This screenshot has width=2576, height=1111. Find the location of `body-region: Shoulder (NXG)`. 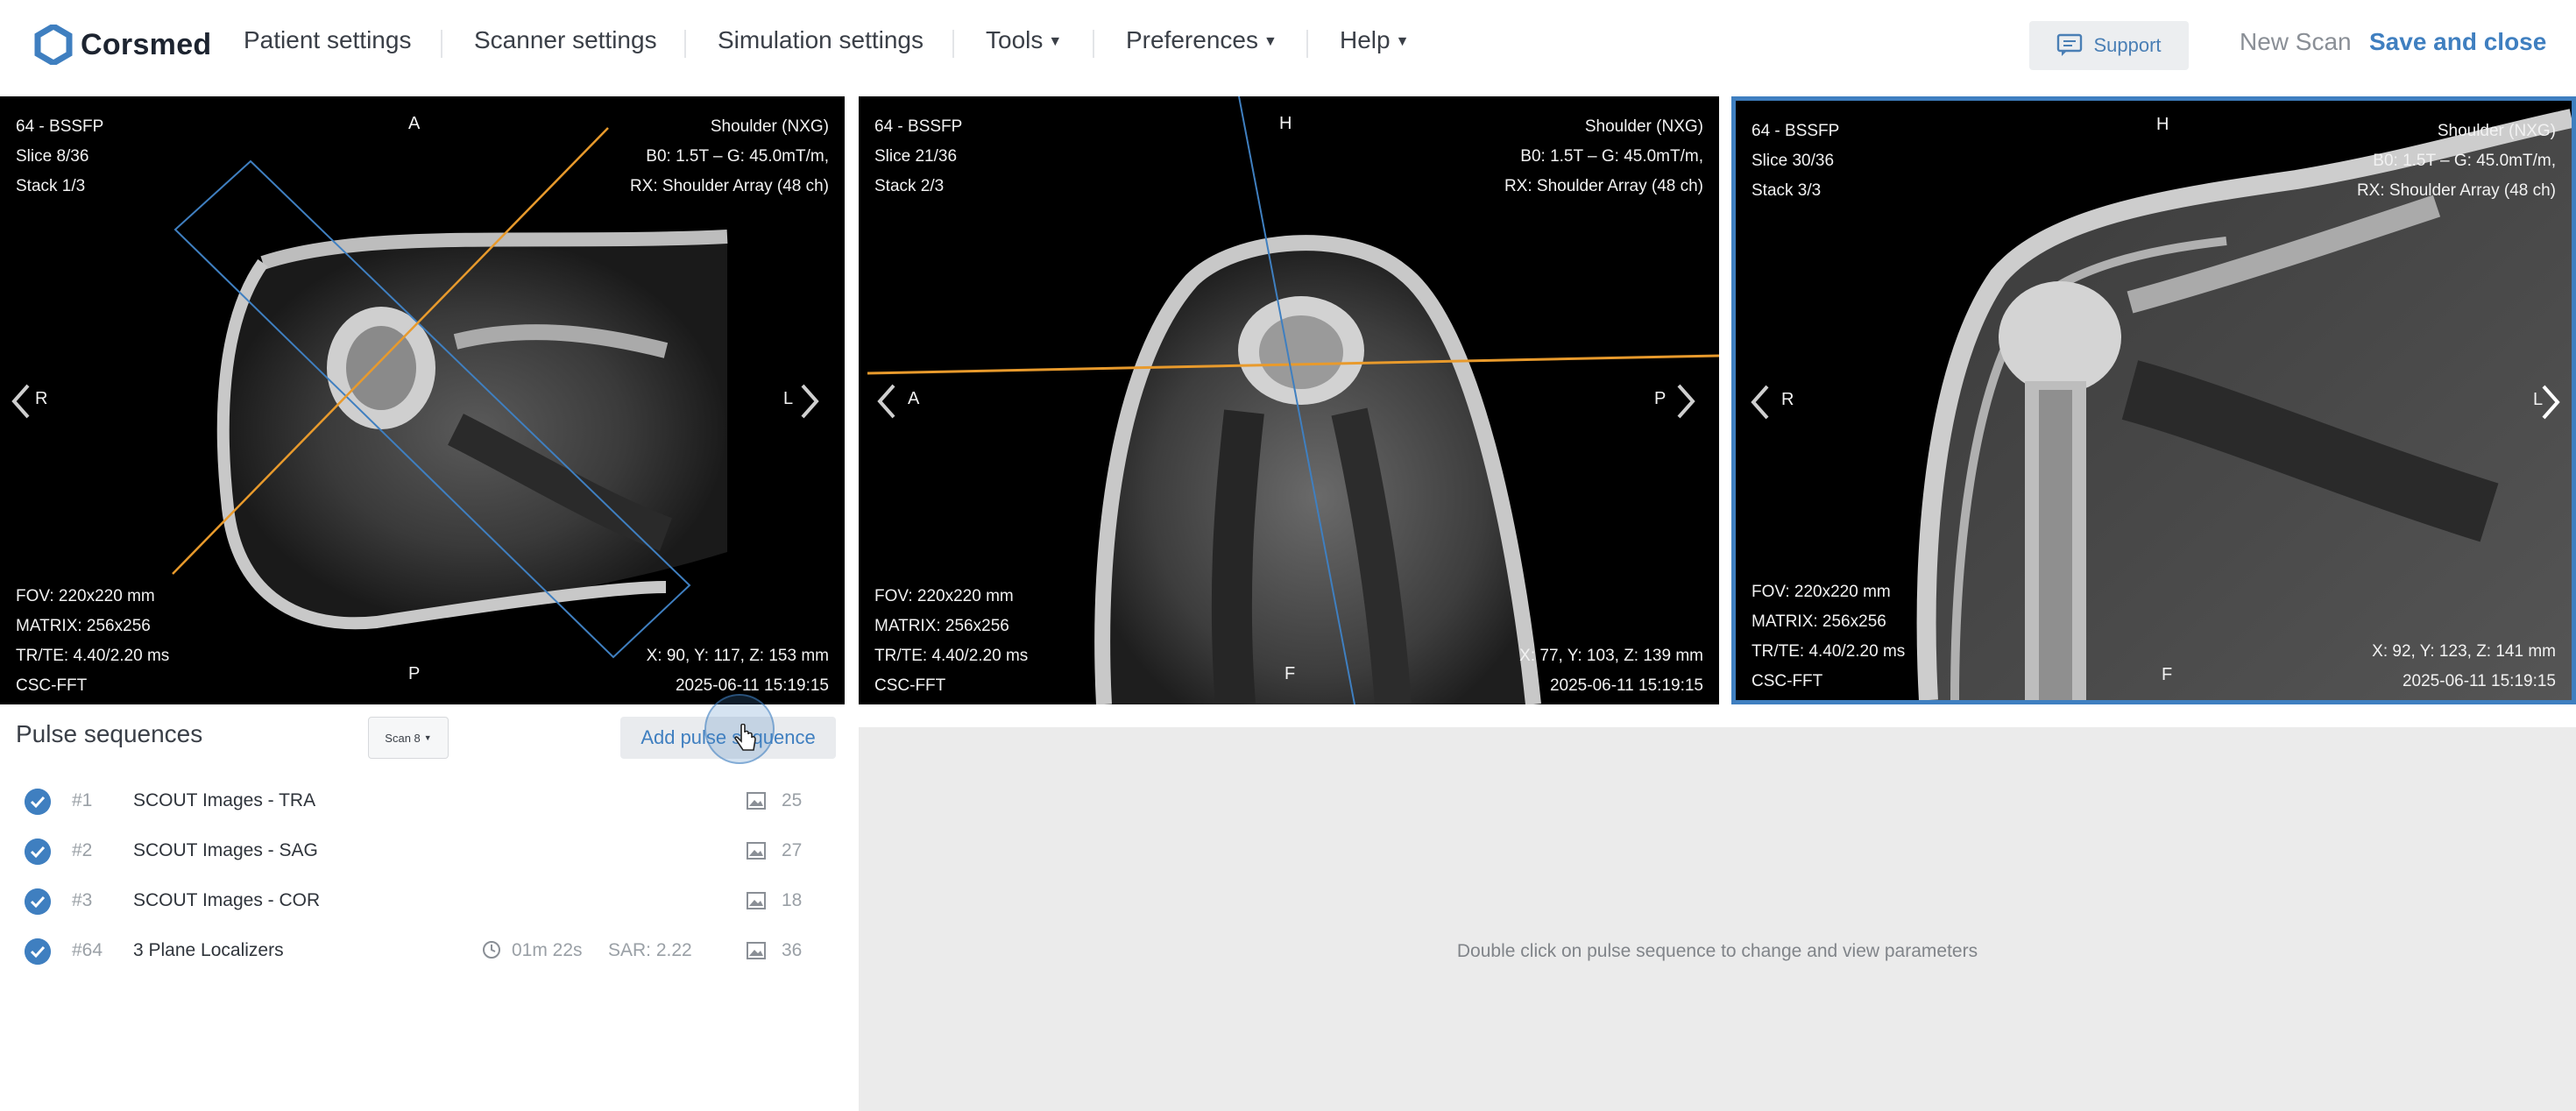

body-region: Shoulder (NXG) is located at coordinates (769, 127).